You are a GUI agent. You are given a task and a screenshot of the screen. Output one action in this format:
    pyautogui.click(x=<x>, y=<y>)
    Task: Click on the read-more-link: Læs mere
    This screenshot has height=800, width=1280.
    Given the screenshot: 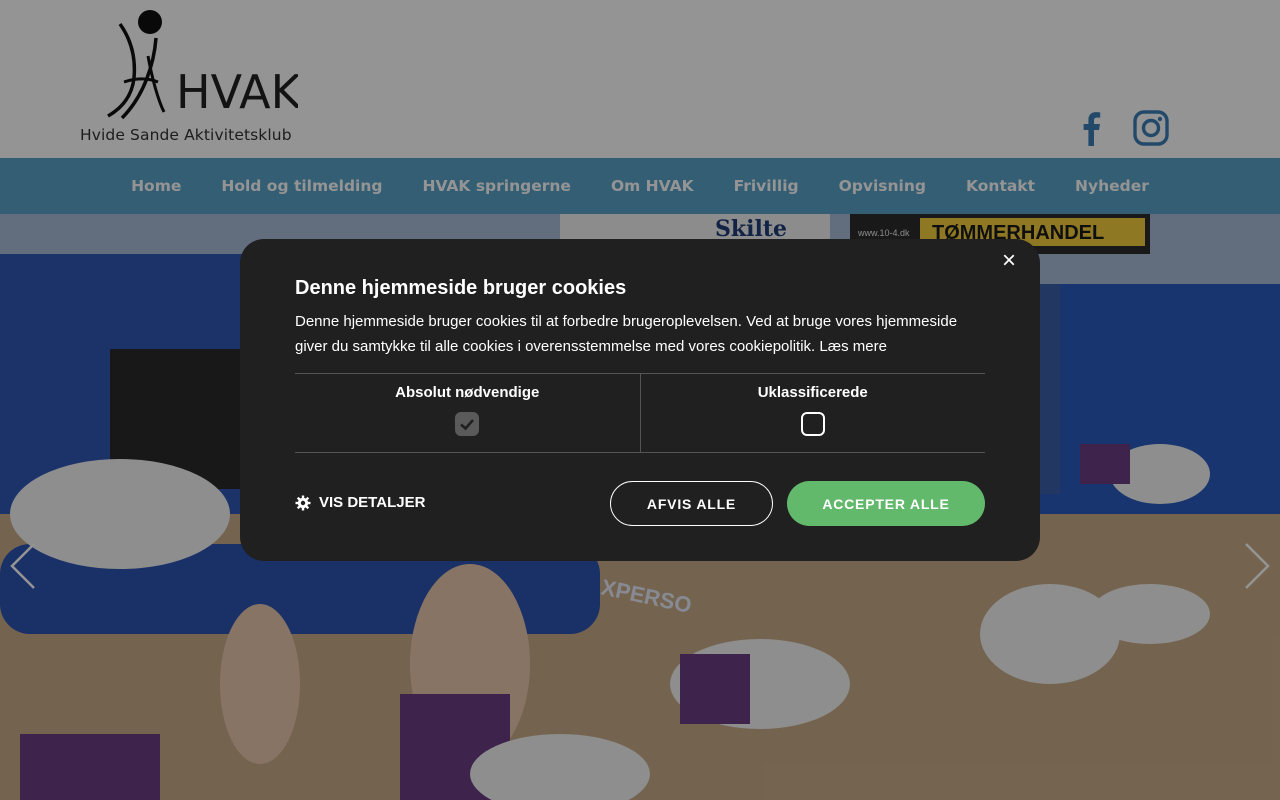 What is the action you would take?
    pyautogui.click(x=853, y=346)
    